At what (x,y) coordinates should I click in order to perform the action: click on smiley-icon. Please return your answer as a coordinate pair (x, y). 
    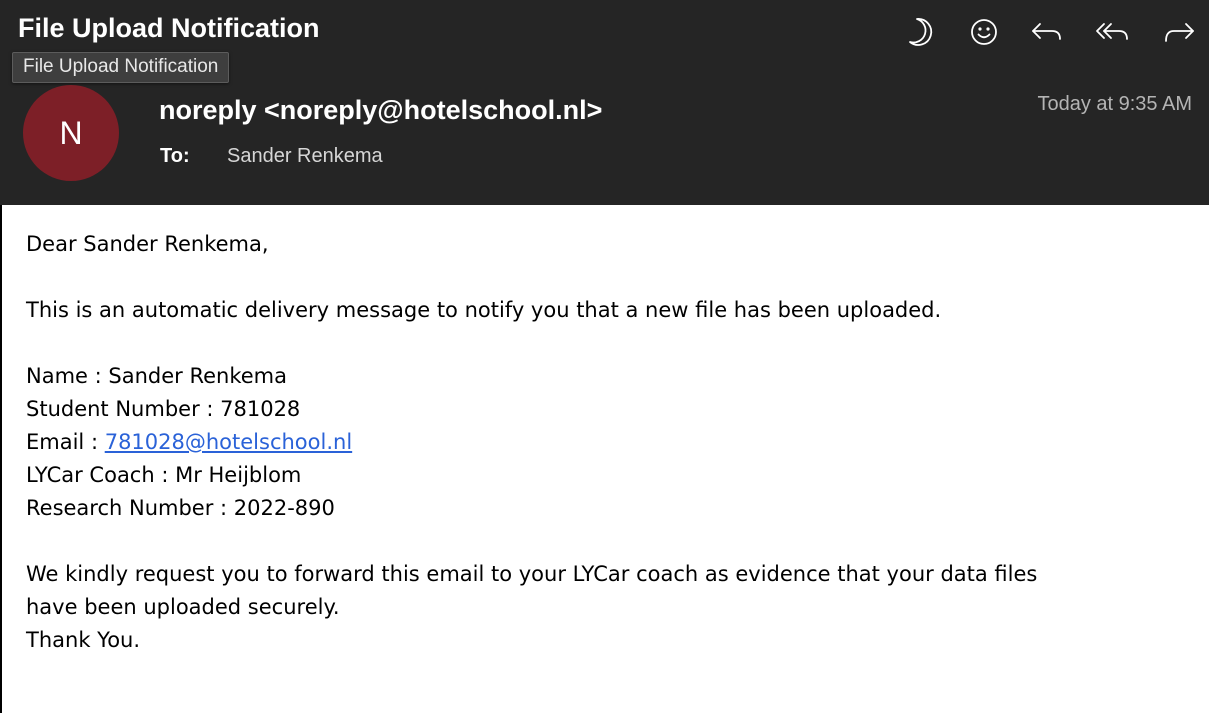
    Looking at the image, I should click on (984, 32).